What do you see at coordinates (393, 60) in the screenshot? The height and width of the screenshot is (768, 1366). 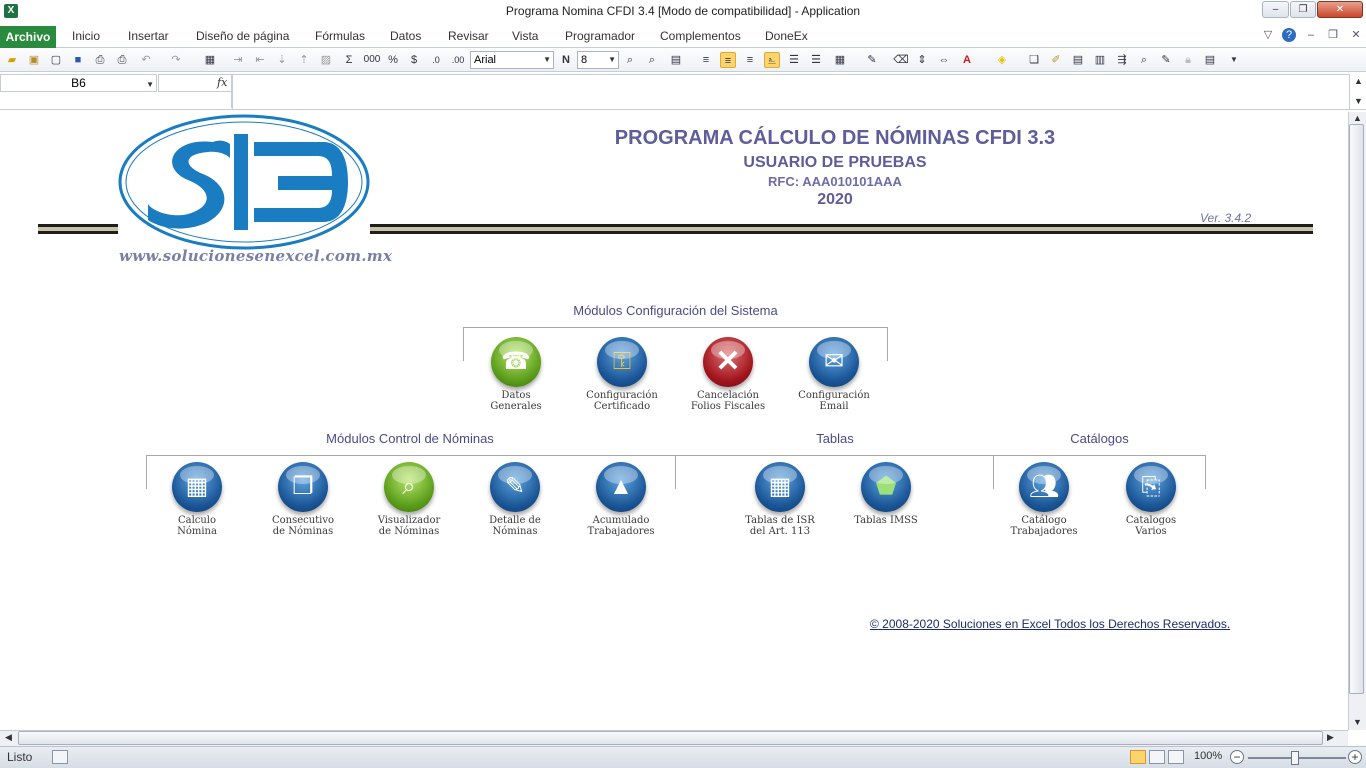 I see `percent-icon: %` at bounding box center [393, 60].